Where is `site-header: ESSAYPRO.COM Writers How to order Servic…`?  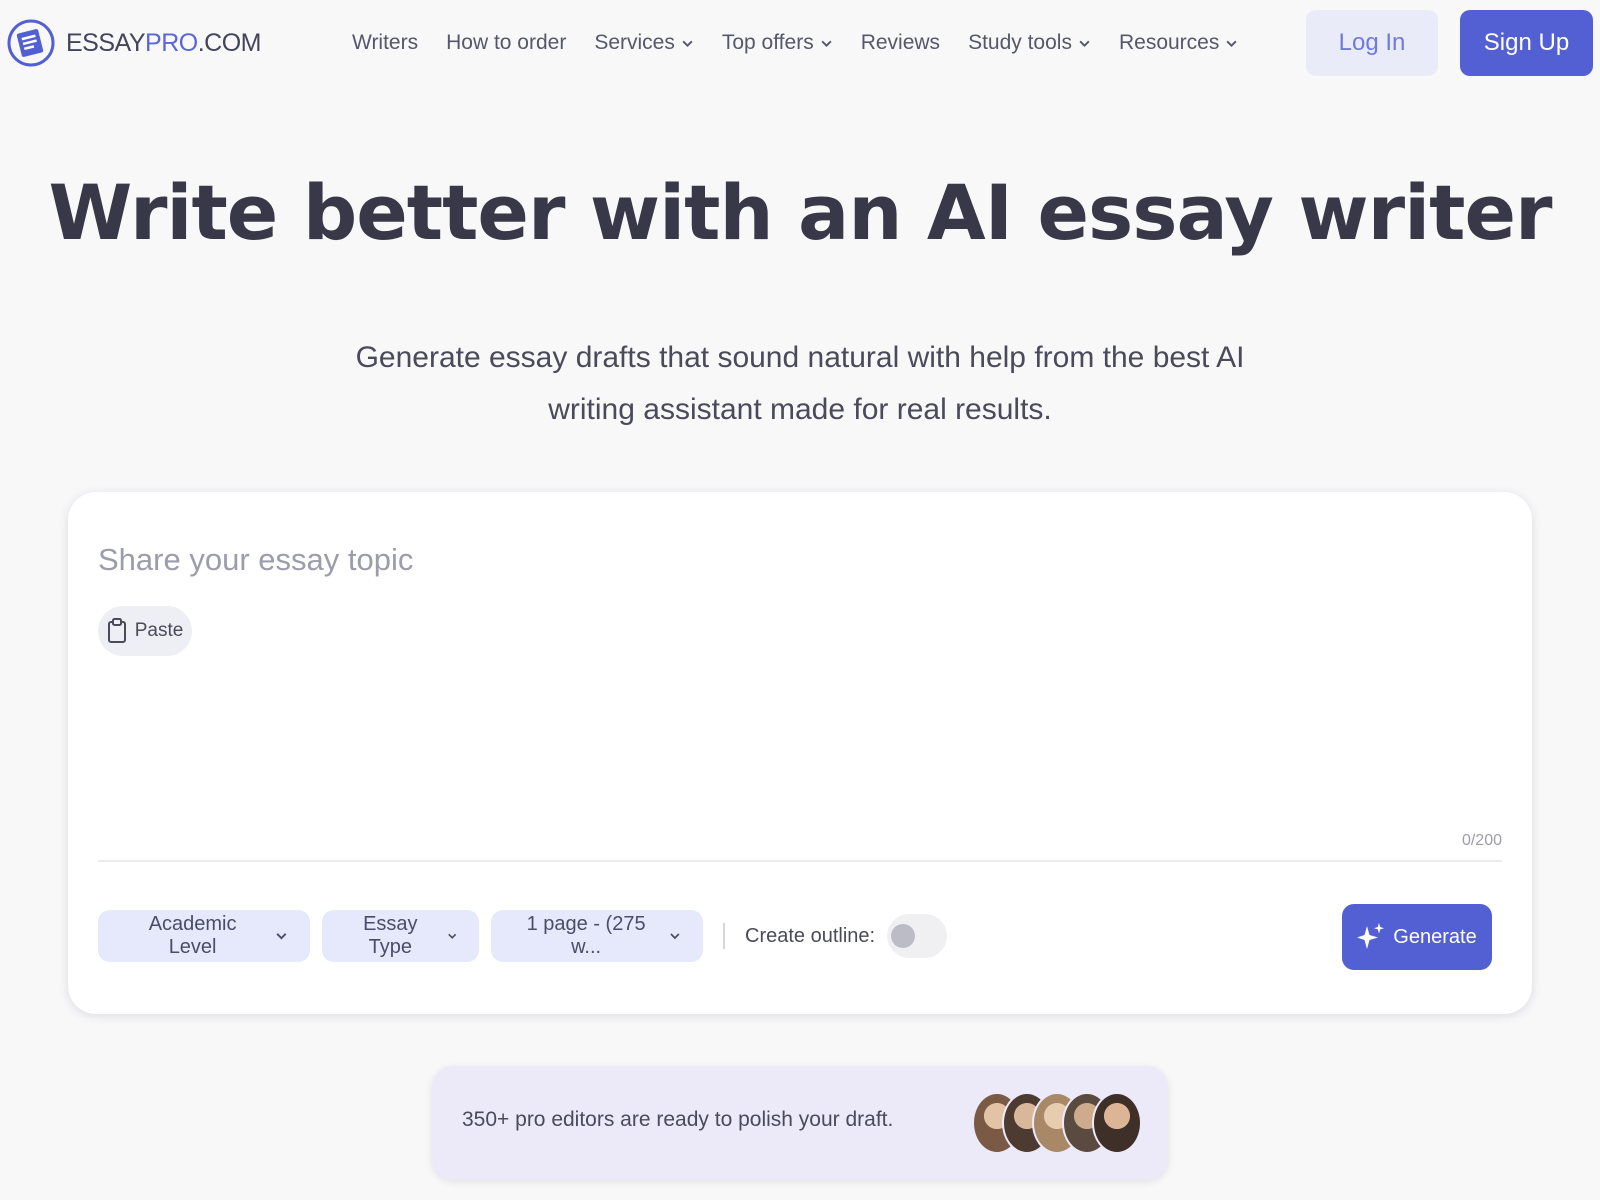
site-header: ESSAYPRO.COM Writers How to order Servic… is located at coordinates (800, 44).